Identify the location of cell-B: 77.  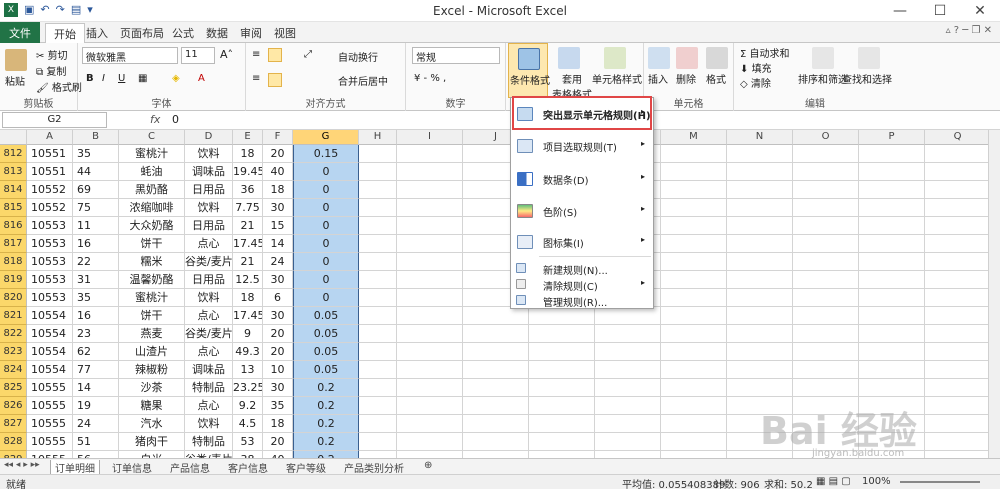
(96, 370).